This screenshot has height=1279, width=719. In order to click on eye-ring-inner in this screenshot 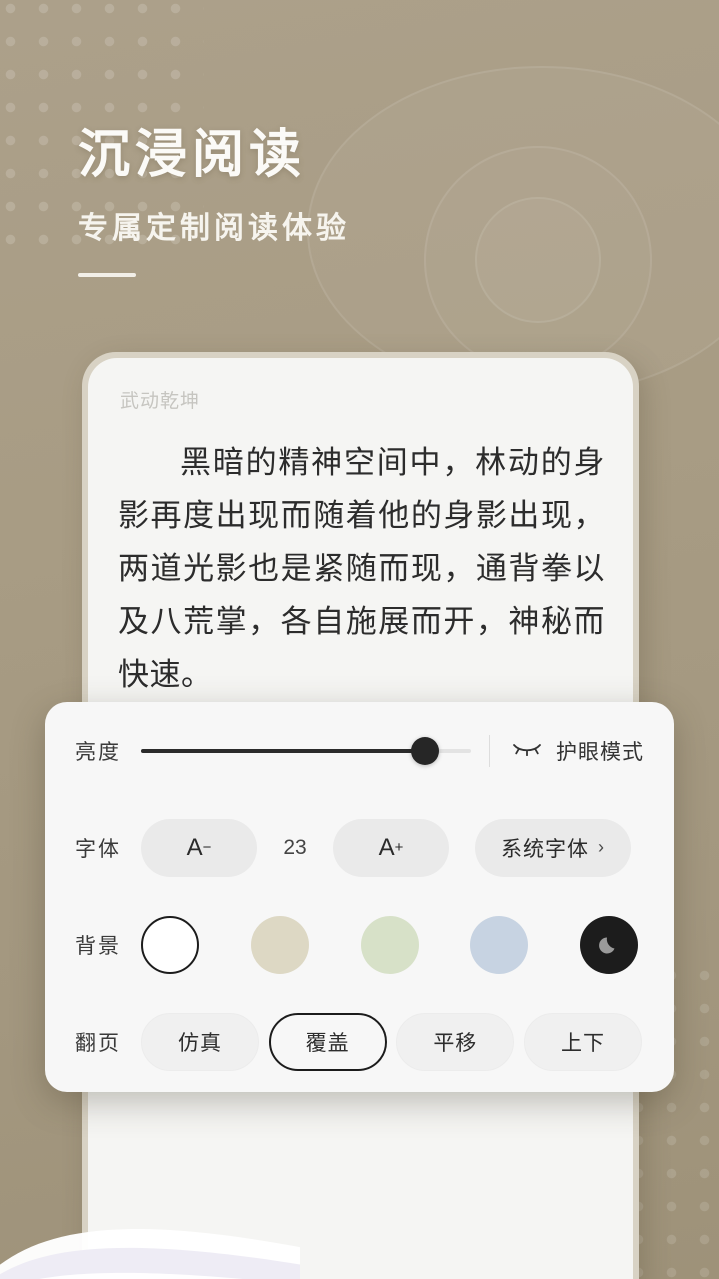, I will do `click(538, 260)`.